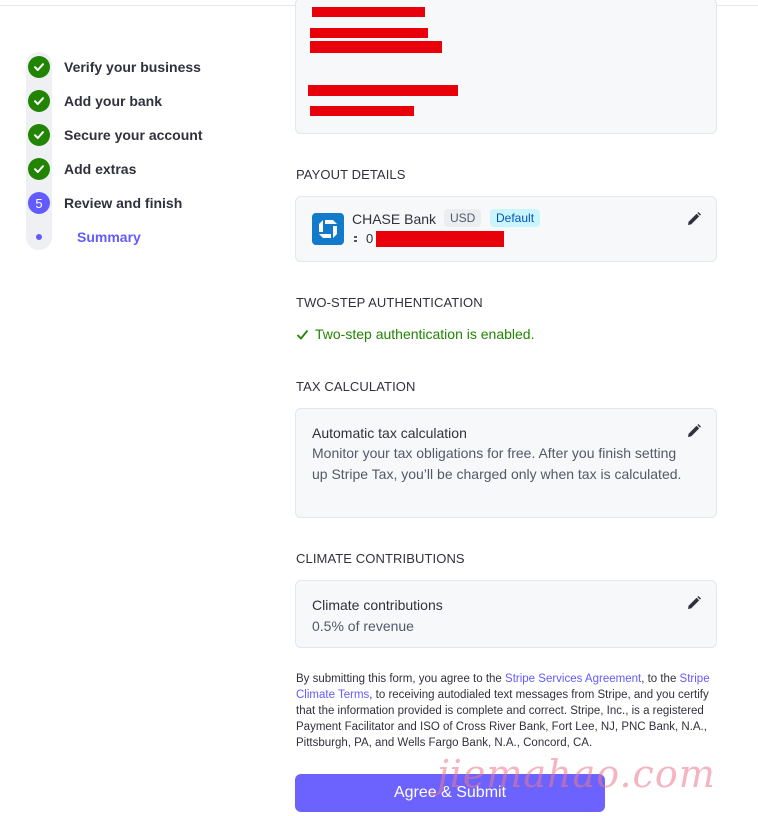  I want to click on substep-summary: Summary, so click(83, 237).